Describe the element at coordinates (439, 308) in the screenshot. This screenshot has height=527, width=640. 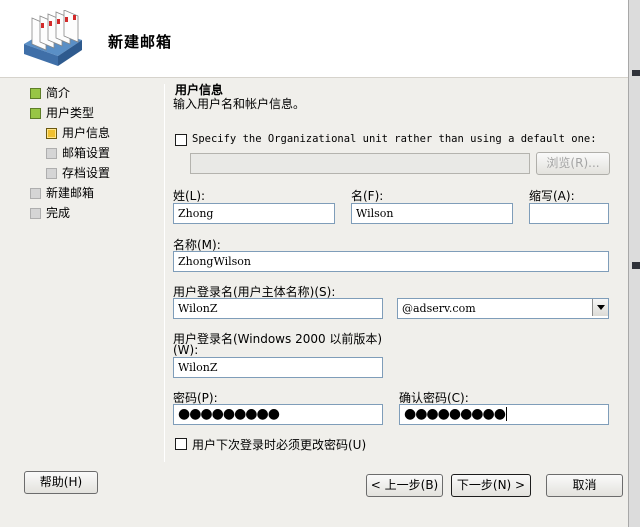
I see `domain-selected-value: @adserv.com` at that location.